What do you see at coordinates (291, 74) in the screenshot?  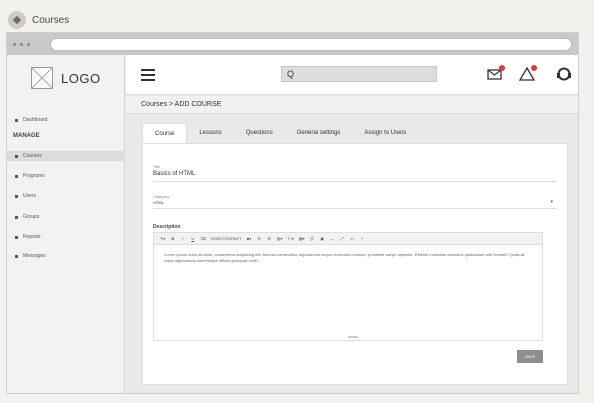 I see `search-icon: Q` at bounding box center [291, 74].